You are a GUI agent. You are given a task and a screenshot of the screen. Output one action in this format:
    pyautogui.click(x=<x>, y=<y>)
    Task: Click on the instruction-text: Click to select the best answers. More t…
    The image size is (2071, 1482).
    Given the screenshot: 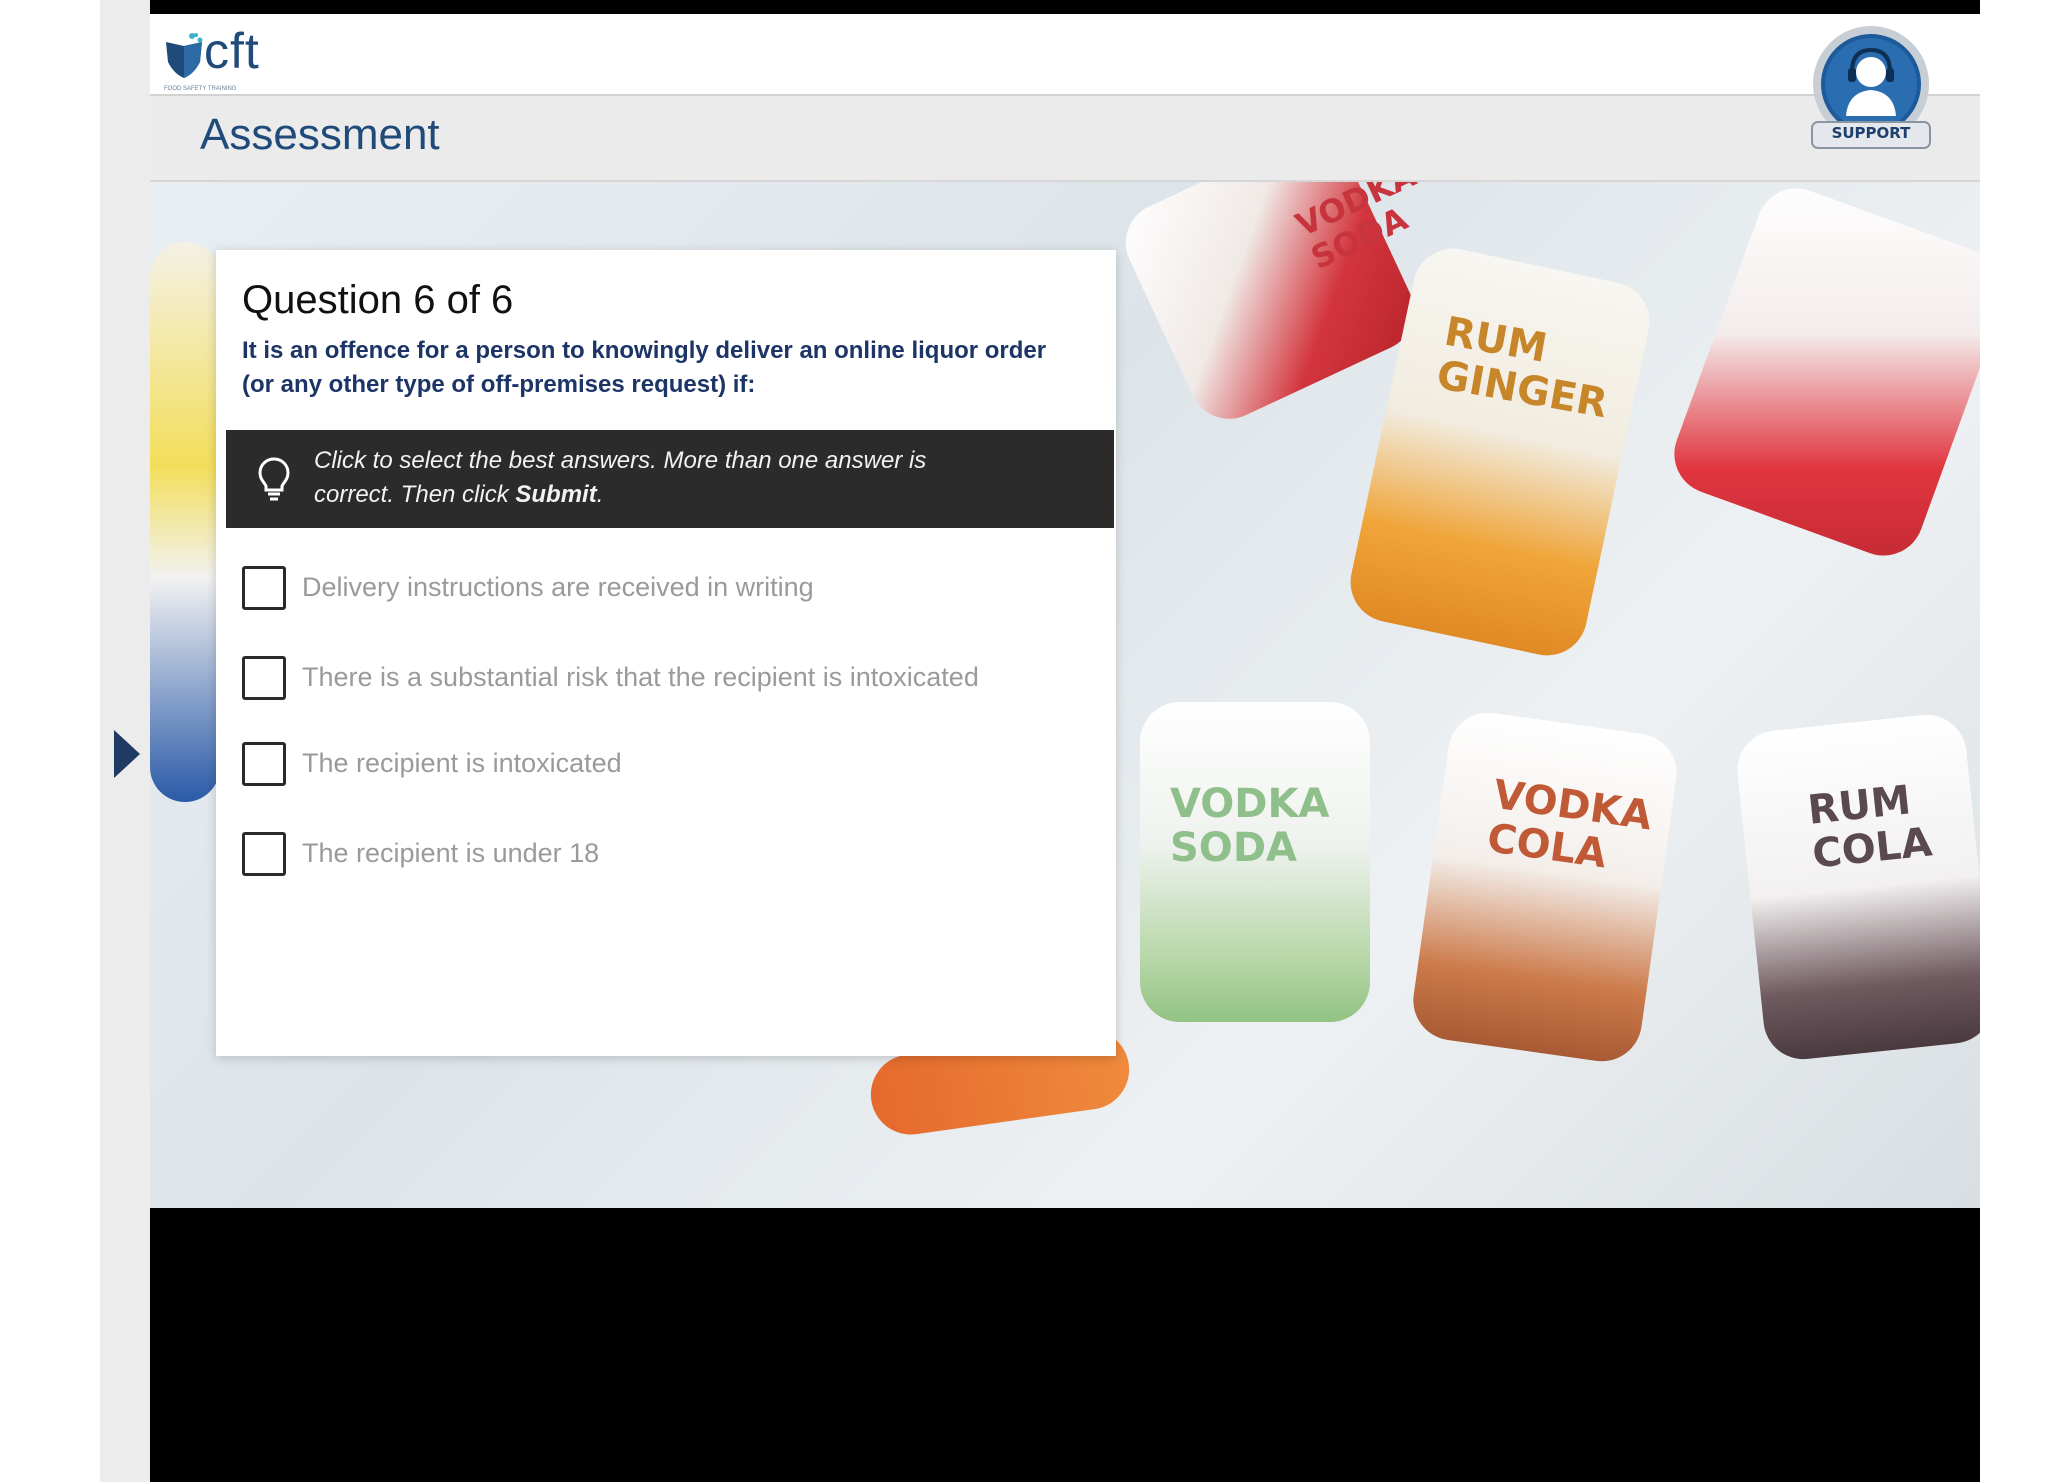 What is the action you would take?
    pyautogui.click(x=674, y=478)
    